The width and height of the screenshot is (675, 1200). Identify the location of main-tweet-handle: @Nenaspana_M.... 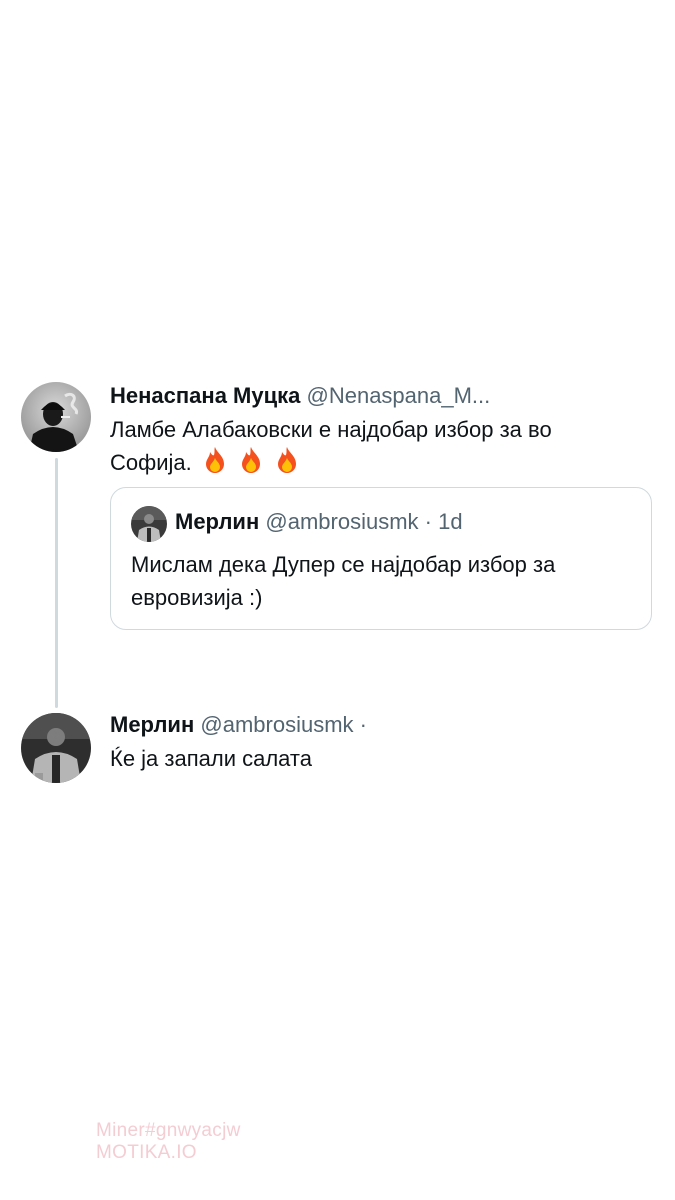
(399, 395).